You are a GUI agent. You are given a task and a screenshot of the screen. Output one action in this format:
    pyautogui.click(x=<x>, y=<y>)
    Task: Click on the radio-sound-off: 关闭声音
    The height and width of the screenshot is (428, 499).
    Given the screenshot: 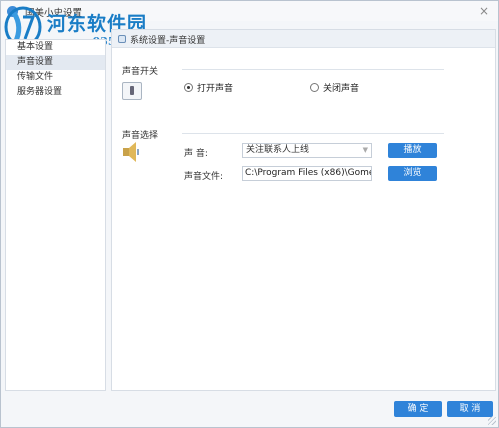 What is the action you would take?
    pyautogui.click(x=334, y=87)
    